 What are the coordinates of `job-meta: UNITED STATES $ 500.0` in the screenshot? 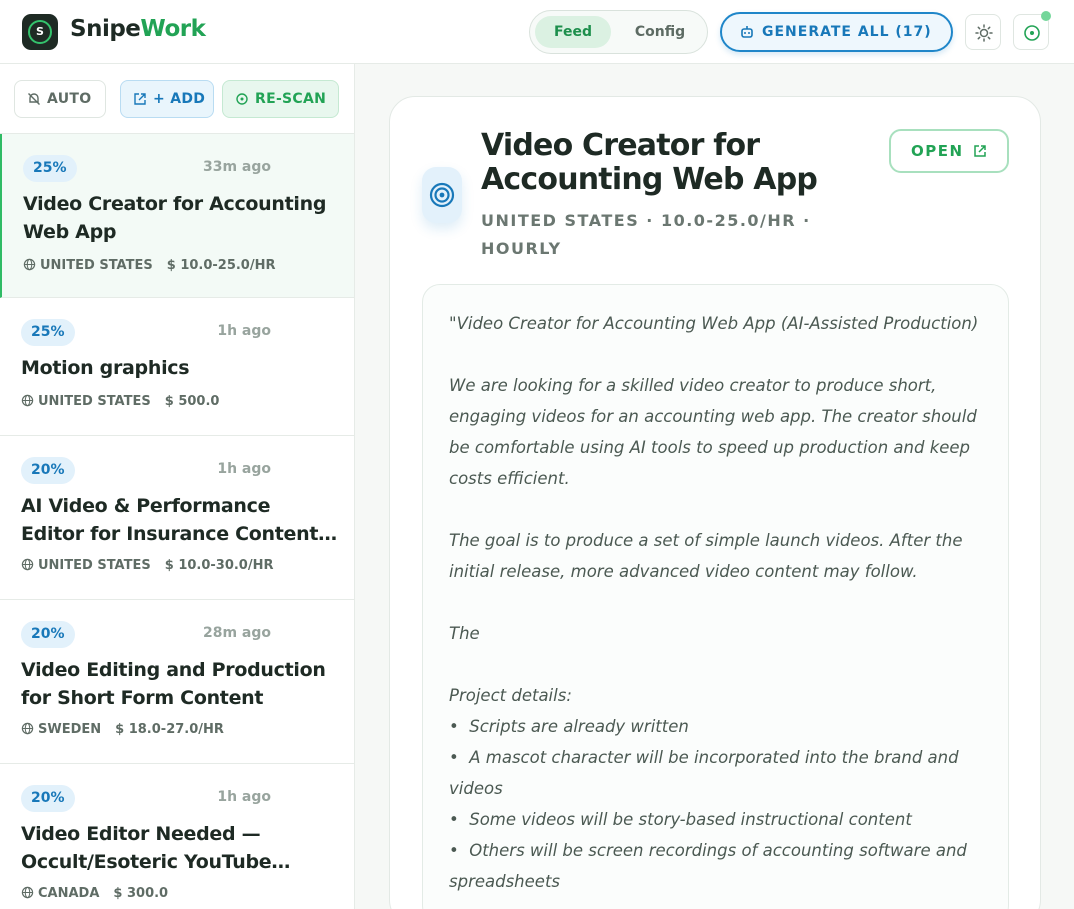 It's located at (120, 401).